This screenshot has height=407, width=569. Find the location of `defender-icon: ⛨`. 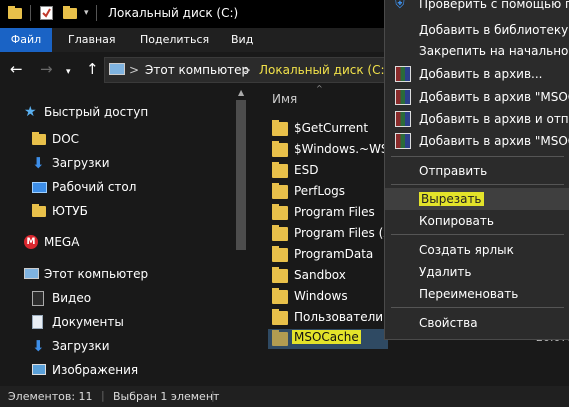

defender-icon: ⛨ is located at coordinates (400, 6).